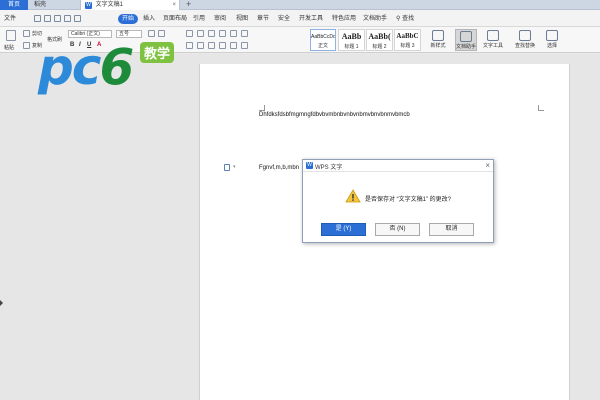 The image size is (600, 400). I want to click on new-style-button: 新样式, so click(438, 40).